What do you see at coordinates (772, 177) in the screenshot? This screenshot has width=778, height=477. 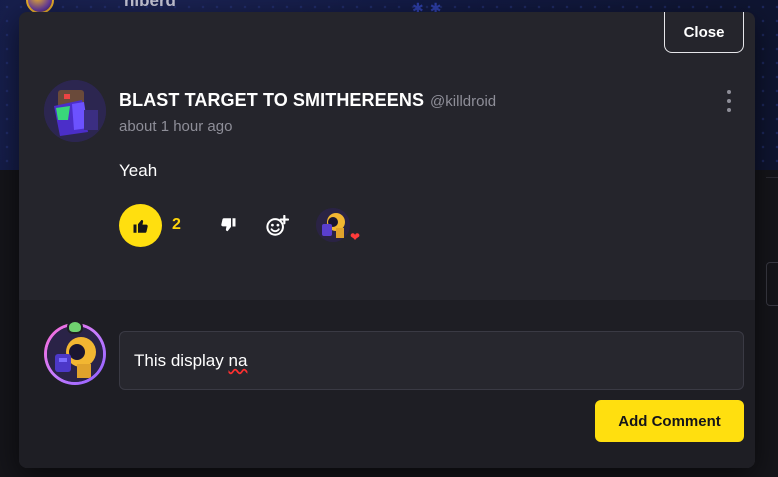 I see `background-divider` at bounding box center [772, 177].